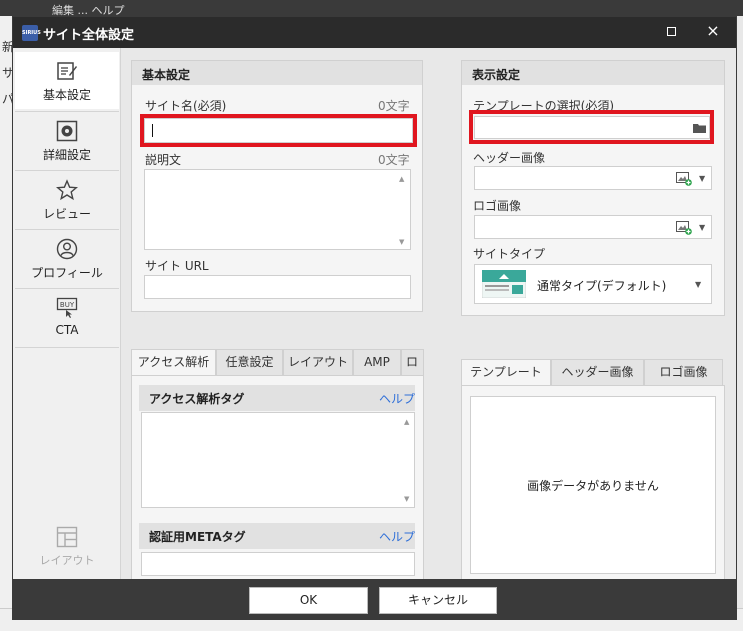  What do you see at coordinates (374, 599) in the screenshot?
I see `dialog-footer: OK キャンセル` at bounding box center [374, 599].